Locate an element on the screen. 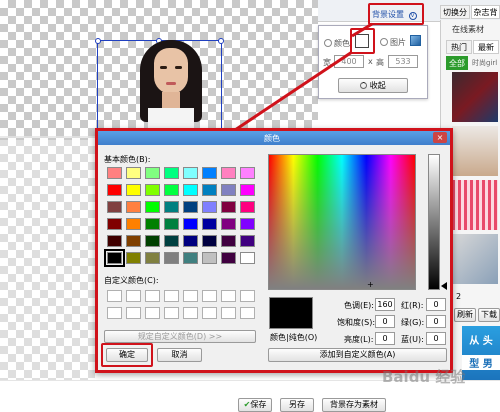 Image resolution: width=500 pixels, height=412 pixels. red-input: 0 is located at coordinates (436, 304).